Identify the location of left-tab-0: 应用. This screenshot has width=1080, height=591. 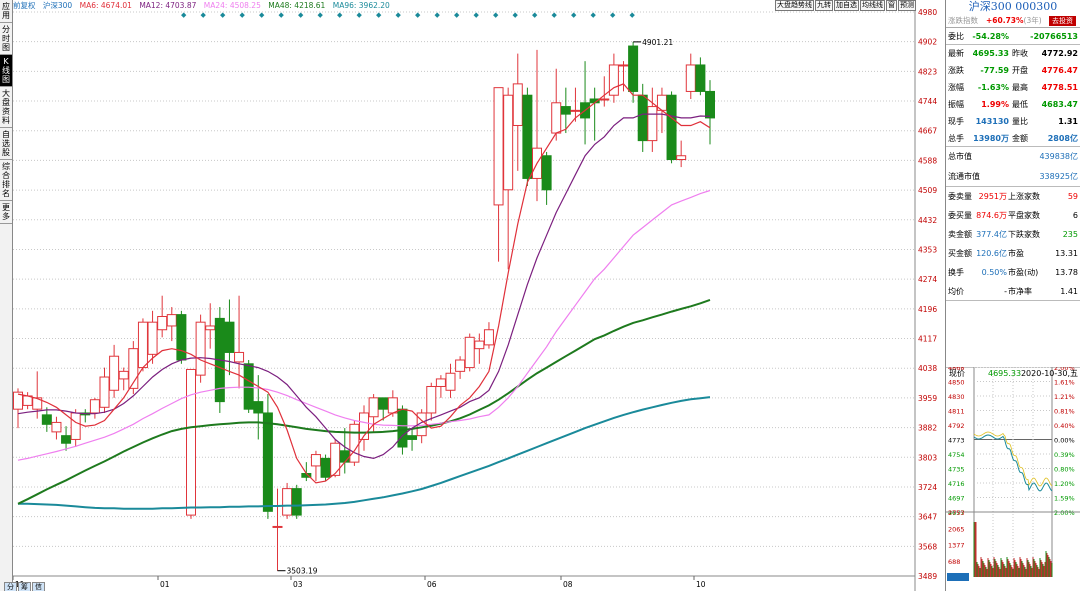
(6, 11).